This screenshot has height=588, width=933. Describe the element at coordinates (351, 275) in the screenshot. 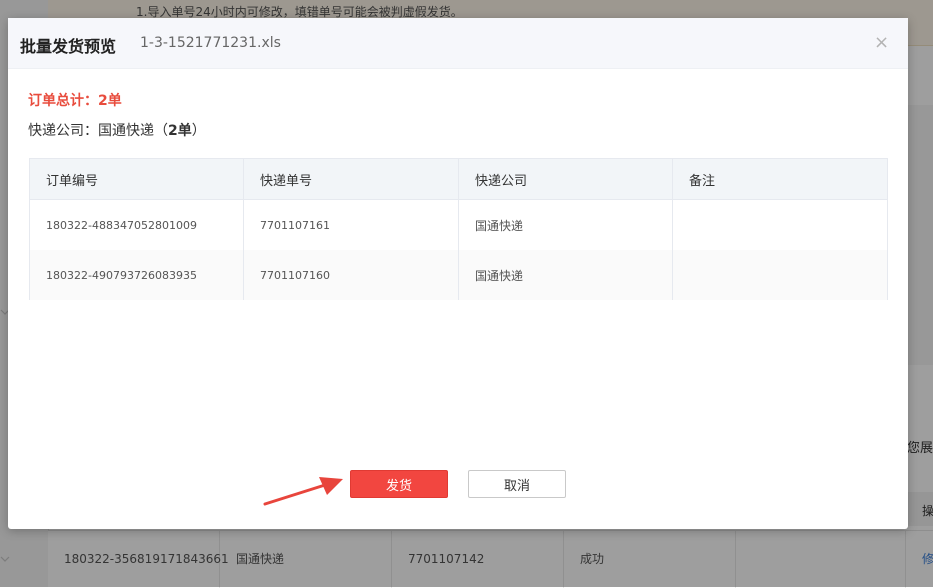

I see `cell-tracking-no: 7701107160` at that location.